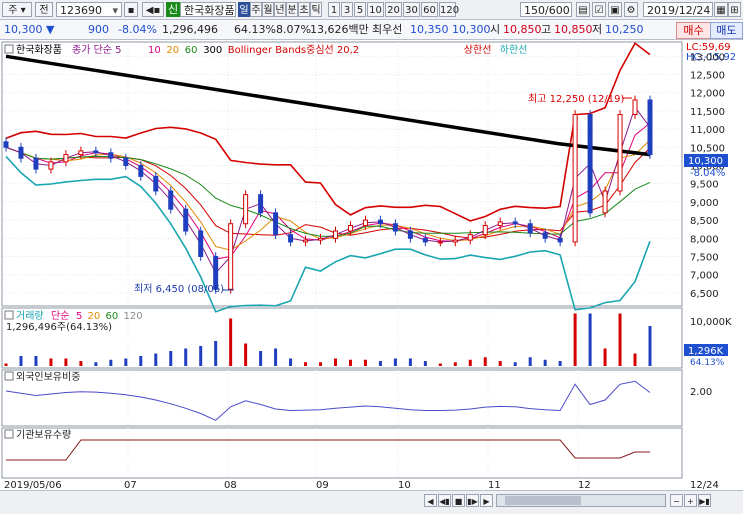  What do you see at coordinates (678, 9) in the screenshot?
I see `date-field: 2019/12/24` at bounding box center [678, 9].